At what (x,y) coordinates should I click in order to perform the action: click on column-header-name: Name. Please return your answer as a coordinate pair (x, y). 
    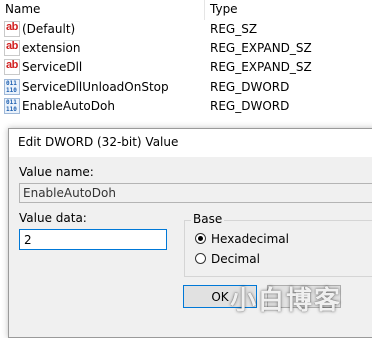
    Looking at the image, I should click on (22, 9).